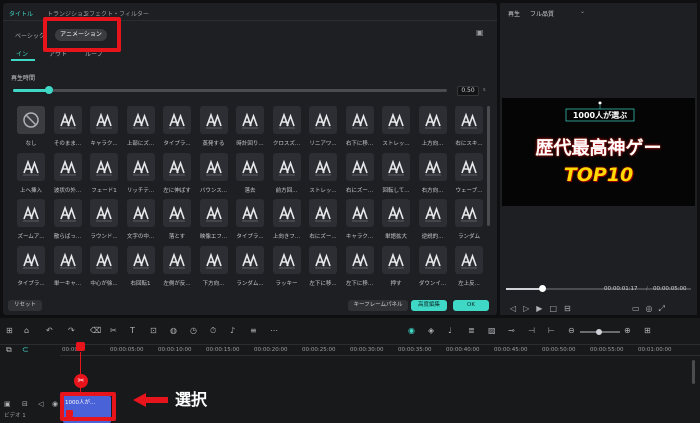 Image resolution: width=700 pixels, height=423 pixels. Describe the element at coordinates (621, 289) in the screenshot. I see `time-current: 00:00:01:17` at that location.